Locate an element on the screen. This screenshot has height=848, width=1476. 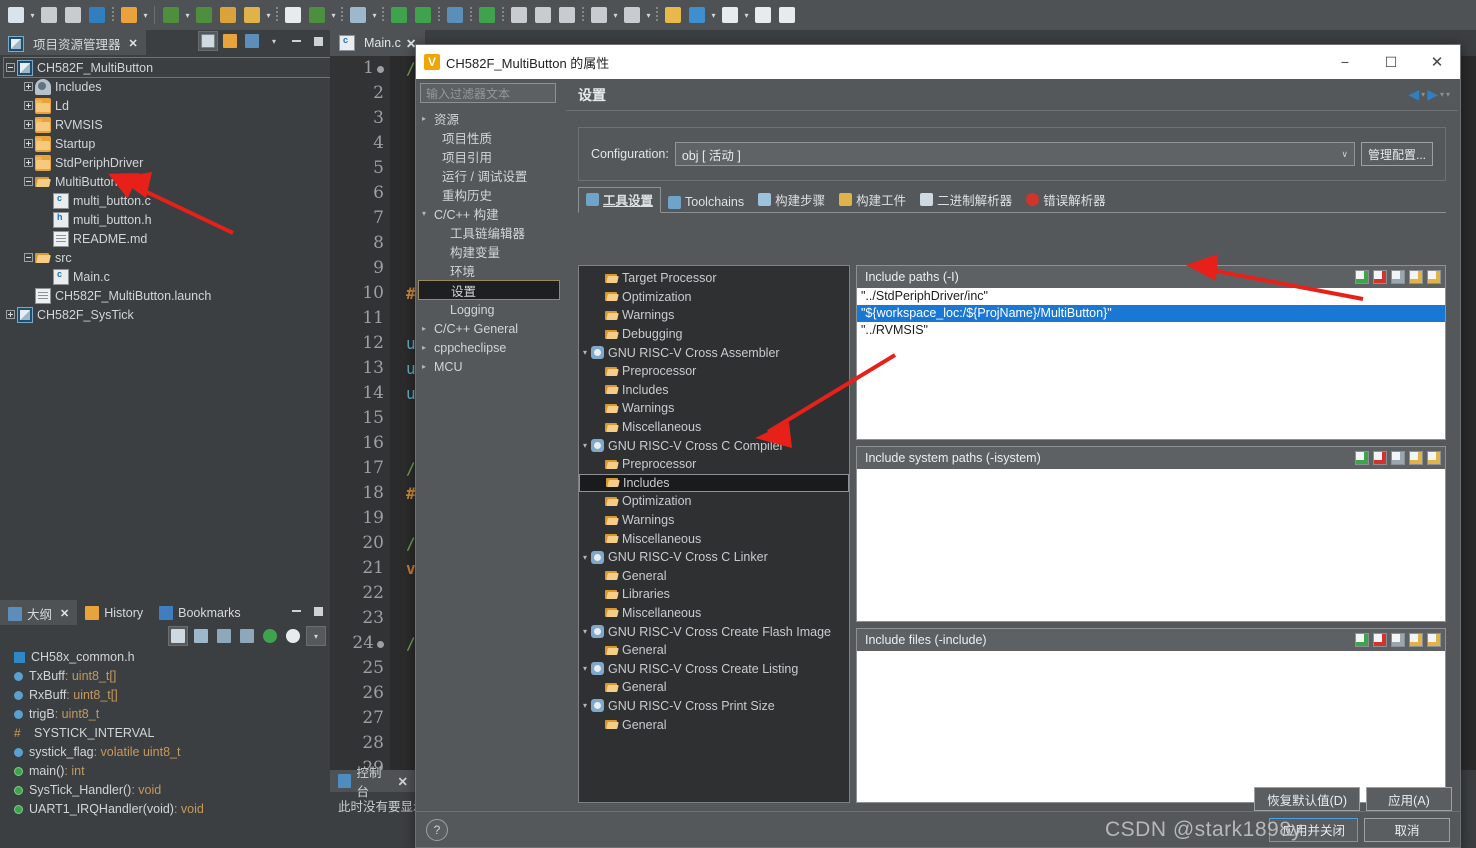
tool-tree-item: Target Processor is located at coordinates (714, 278).